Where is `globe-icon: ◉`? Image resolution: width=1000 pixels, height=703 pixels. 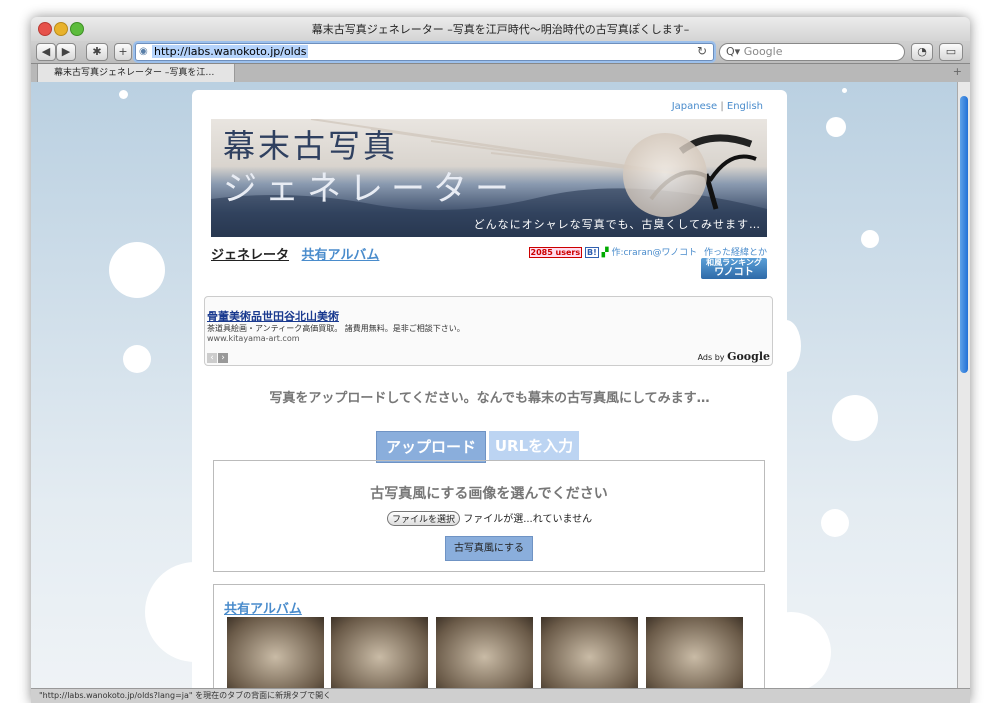 globe-icon: ◉ is located at coordinates (143, 51).